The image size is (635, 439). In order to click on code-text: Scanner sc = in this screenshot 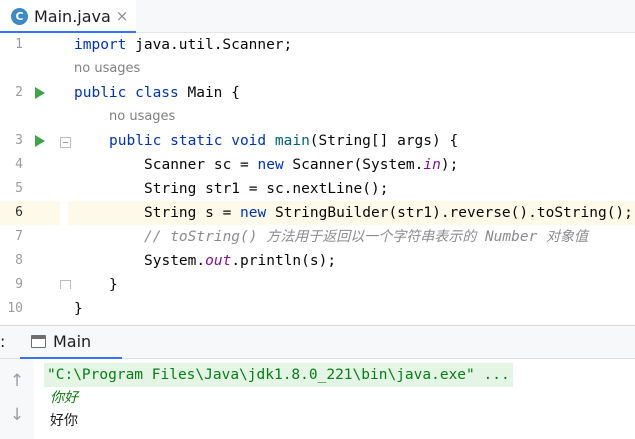, I will do `click(201, 165)`.